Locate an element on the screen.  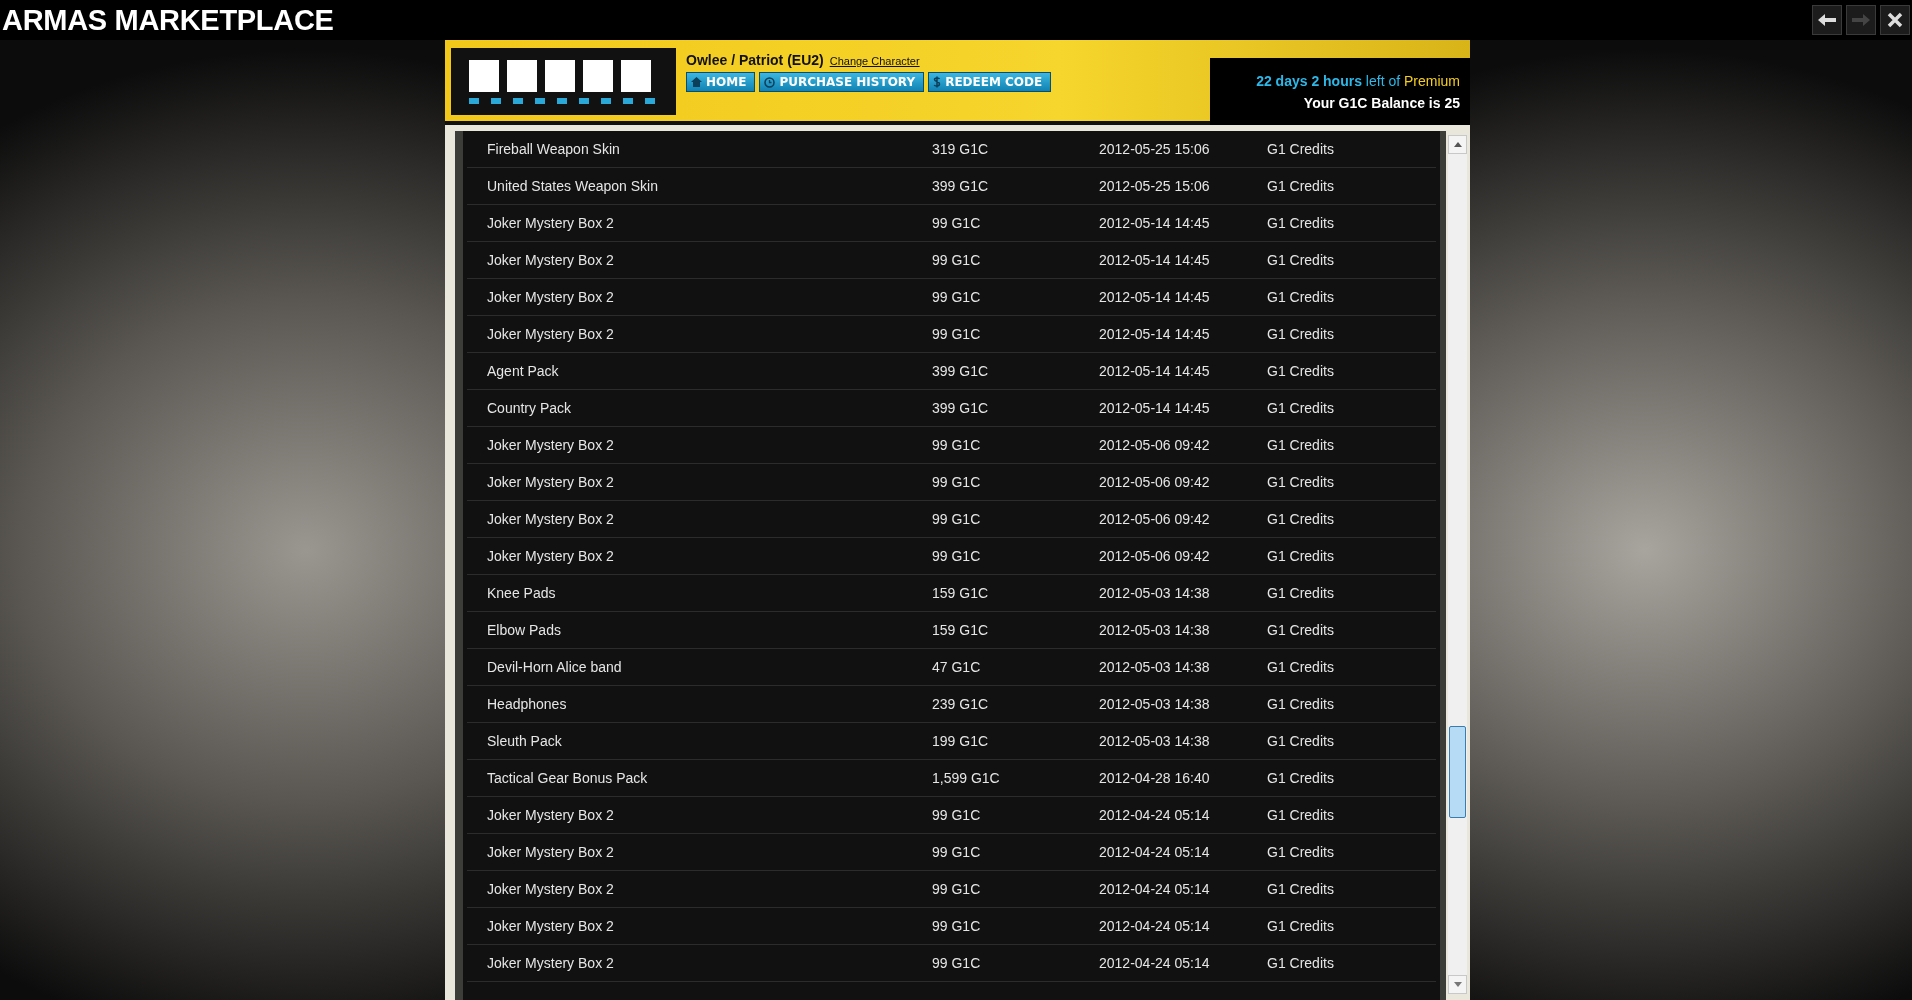
item-name: United States Weapon Skin is located at coordinates (572, 186).